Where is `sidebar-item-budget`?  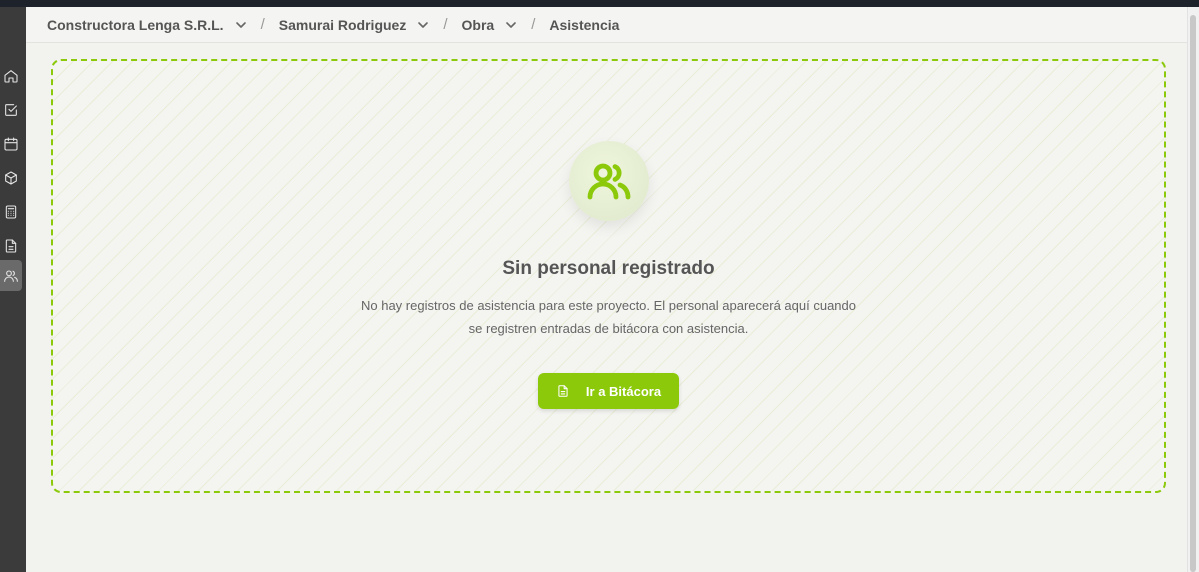
sidebar-item-budget is located at coordinates (11, 212).